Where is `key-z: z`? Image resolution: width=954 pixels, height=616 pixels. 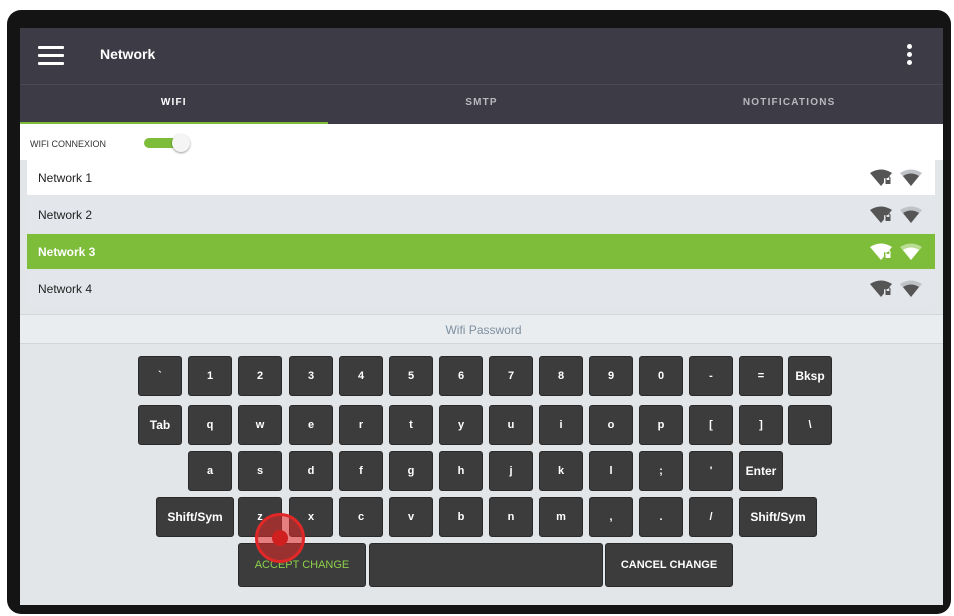
key-z: z is located at coordinates (260, 517).